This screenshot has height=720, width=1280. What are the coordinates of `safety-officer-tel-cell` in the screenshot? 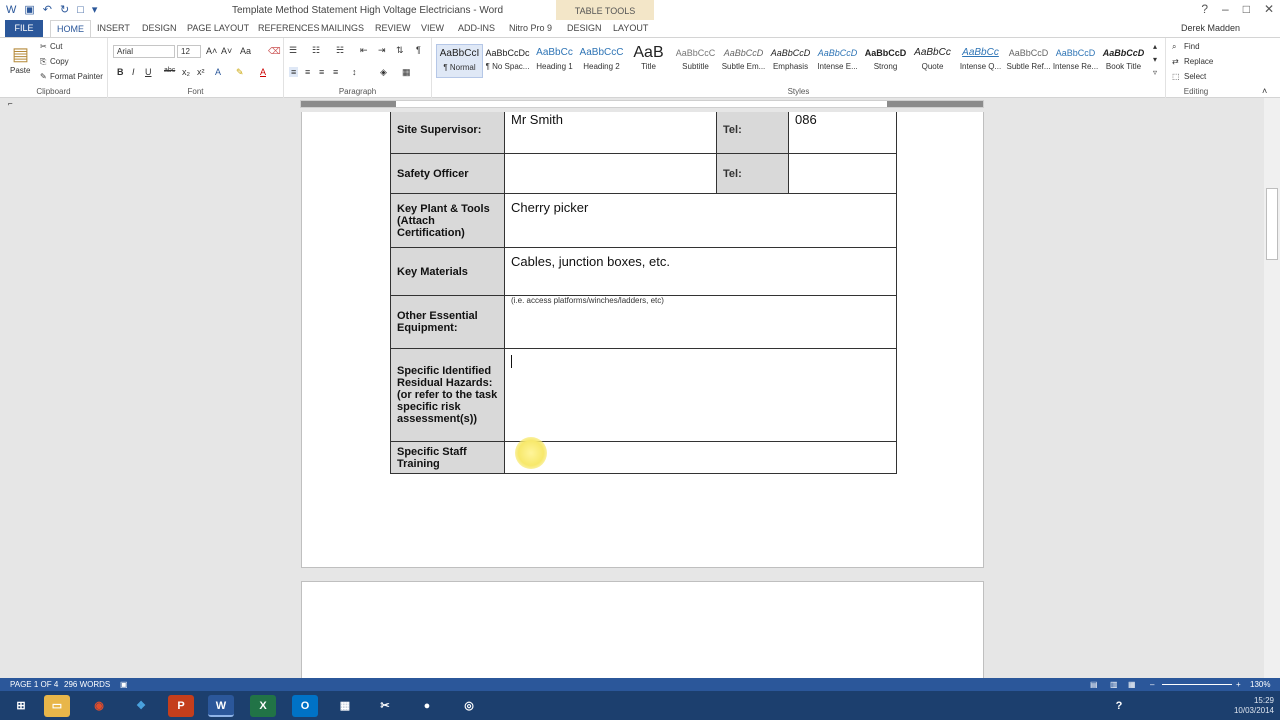 It's located at (842, 173).